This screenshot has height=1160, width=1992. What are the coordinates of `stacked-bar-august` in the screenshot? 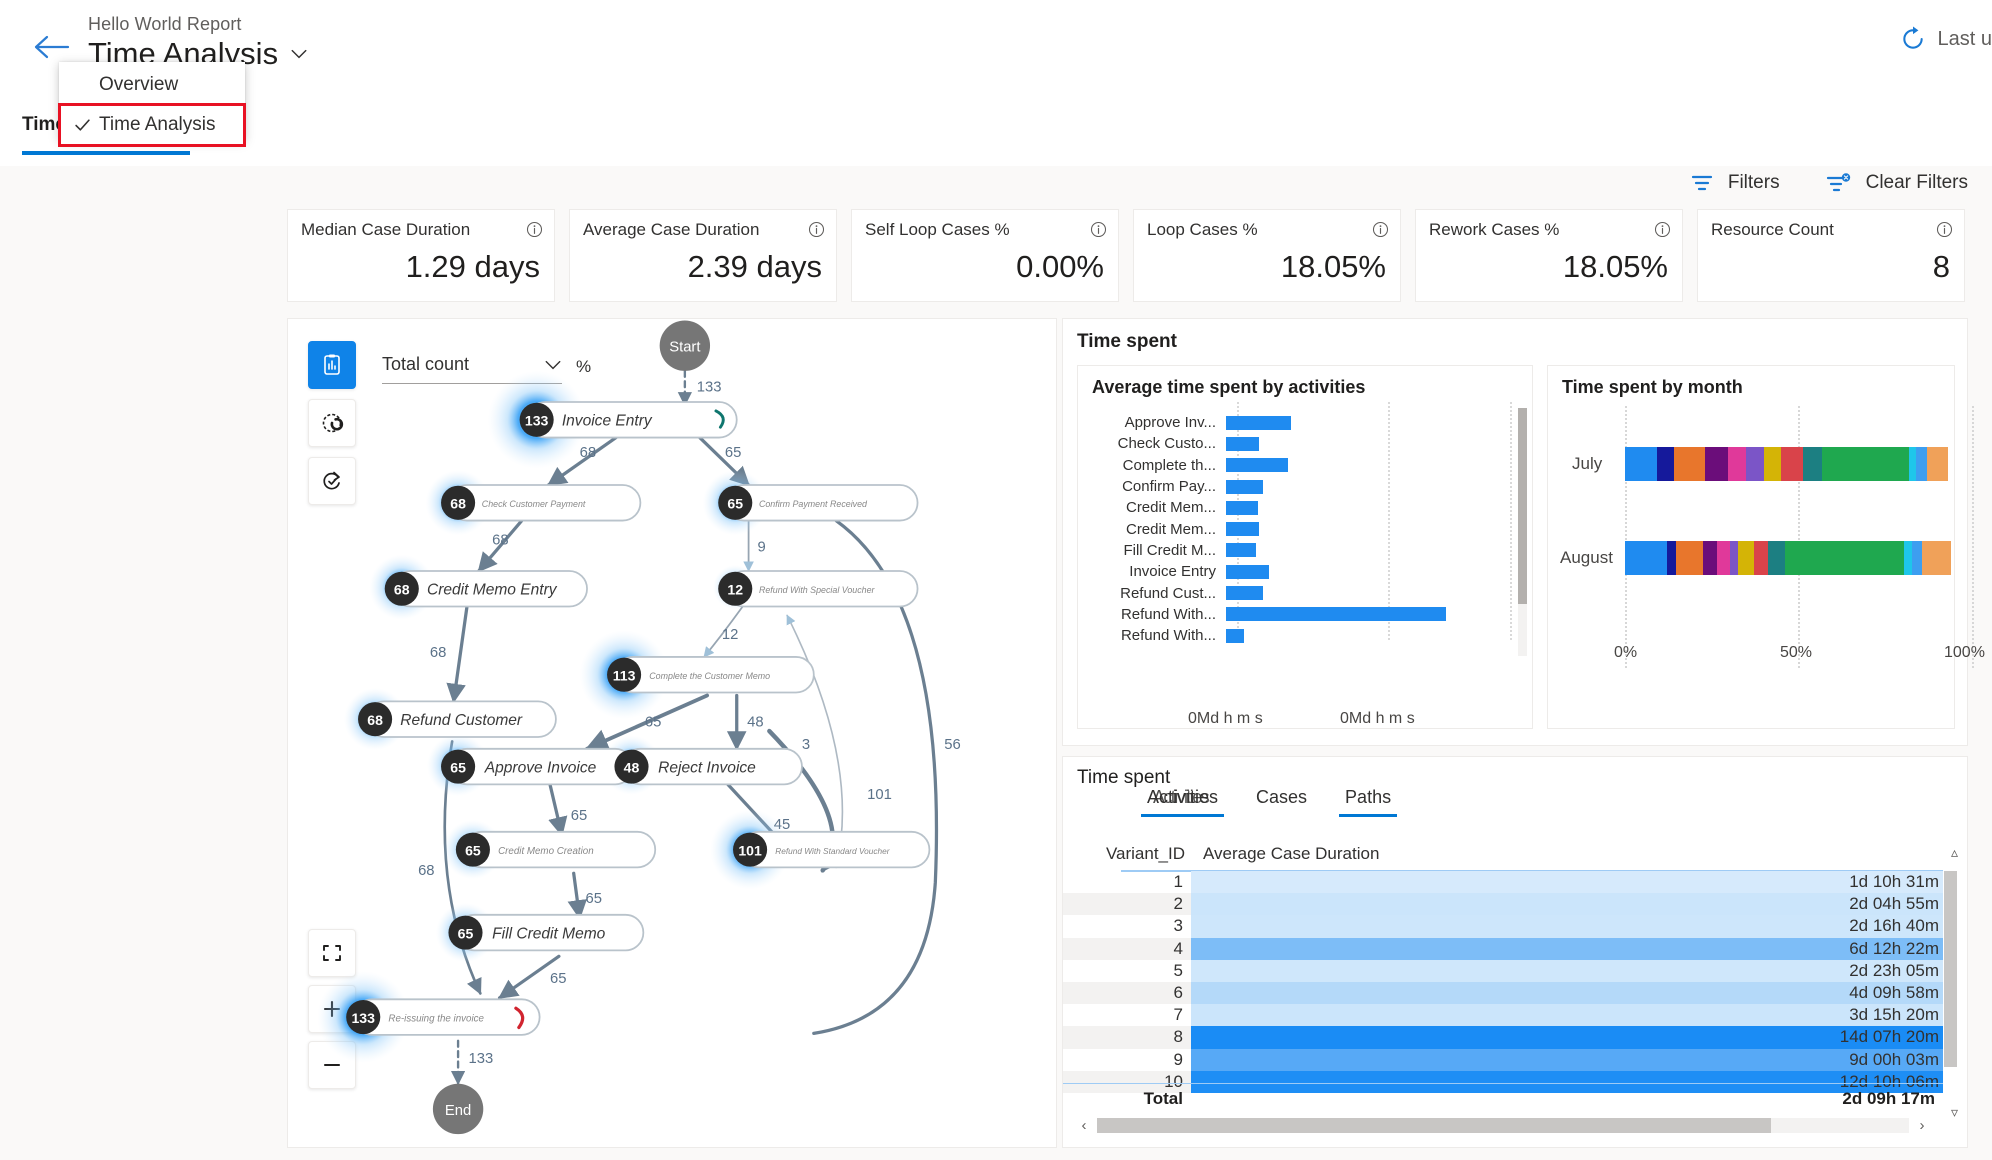 It's located at (1798, 558).